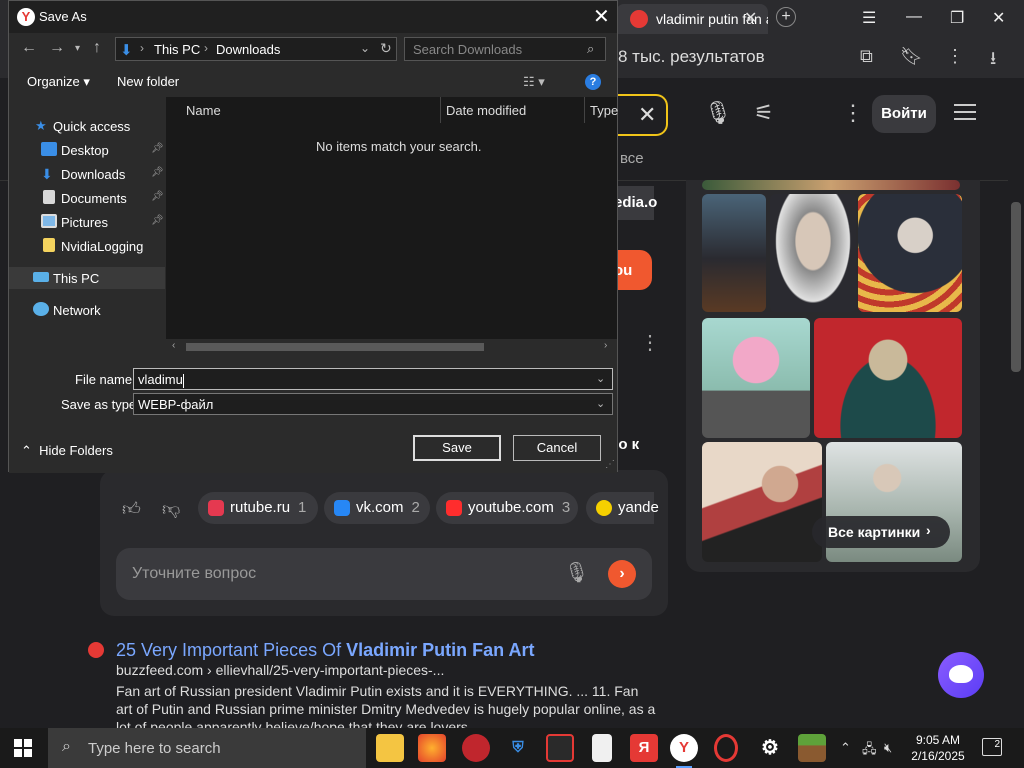 The image size is (1024, 768). Describe the element at coordinates (1016, 454) in the screenshot. I see `page-scrollbar` at that location.